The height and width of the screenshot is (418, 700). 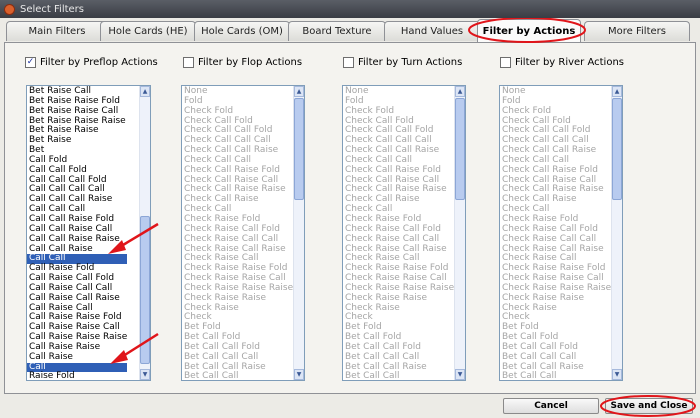 What do you see at coordinates (242, 31) in the screenshot?
I see `tab-hole-cards-om: Hole Cards (OM)` at bounding box center [242, 31].